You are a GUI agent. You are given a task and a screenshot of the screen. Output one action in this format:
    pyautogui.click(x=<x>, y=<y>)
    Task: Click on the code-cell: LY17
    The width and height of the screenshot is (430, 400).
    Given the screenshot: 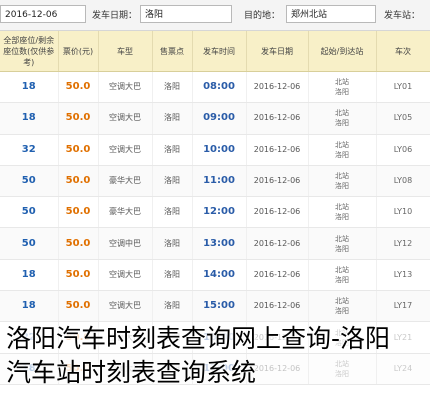 What is the action you would take?
    pyautogui.click(x=403, y=306)
    